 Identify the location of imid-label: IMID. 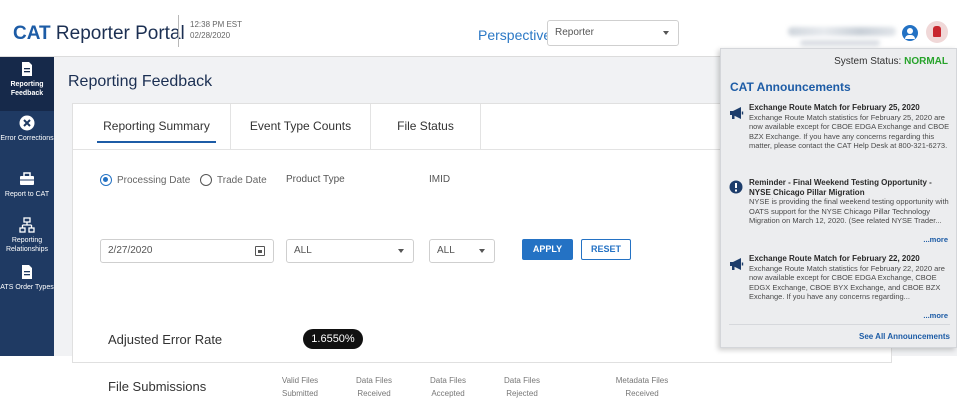
(440, 179).